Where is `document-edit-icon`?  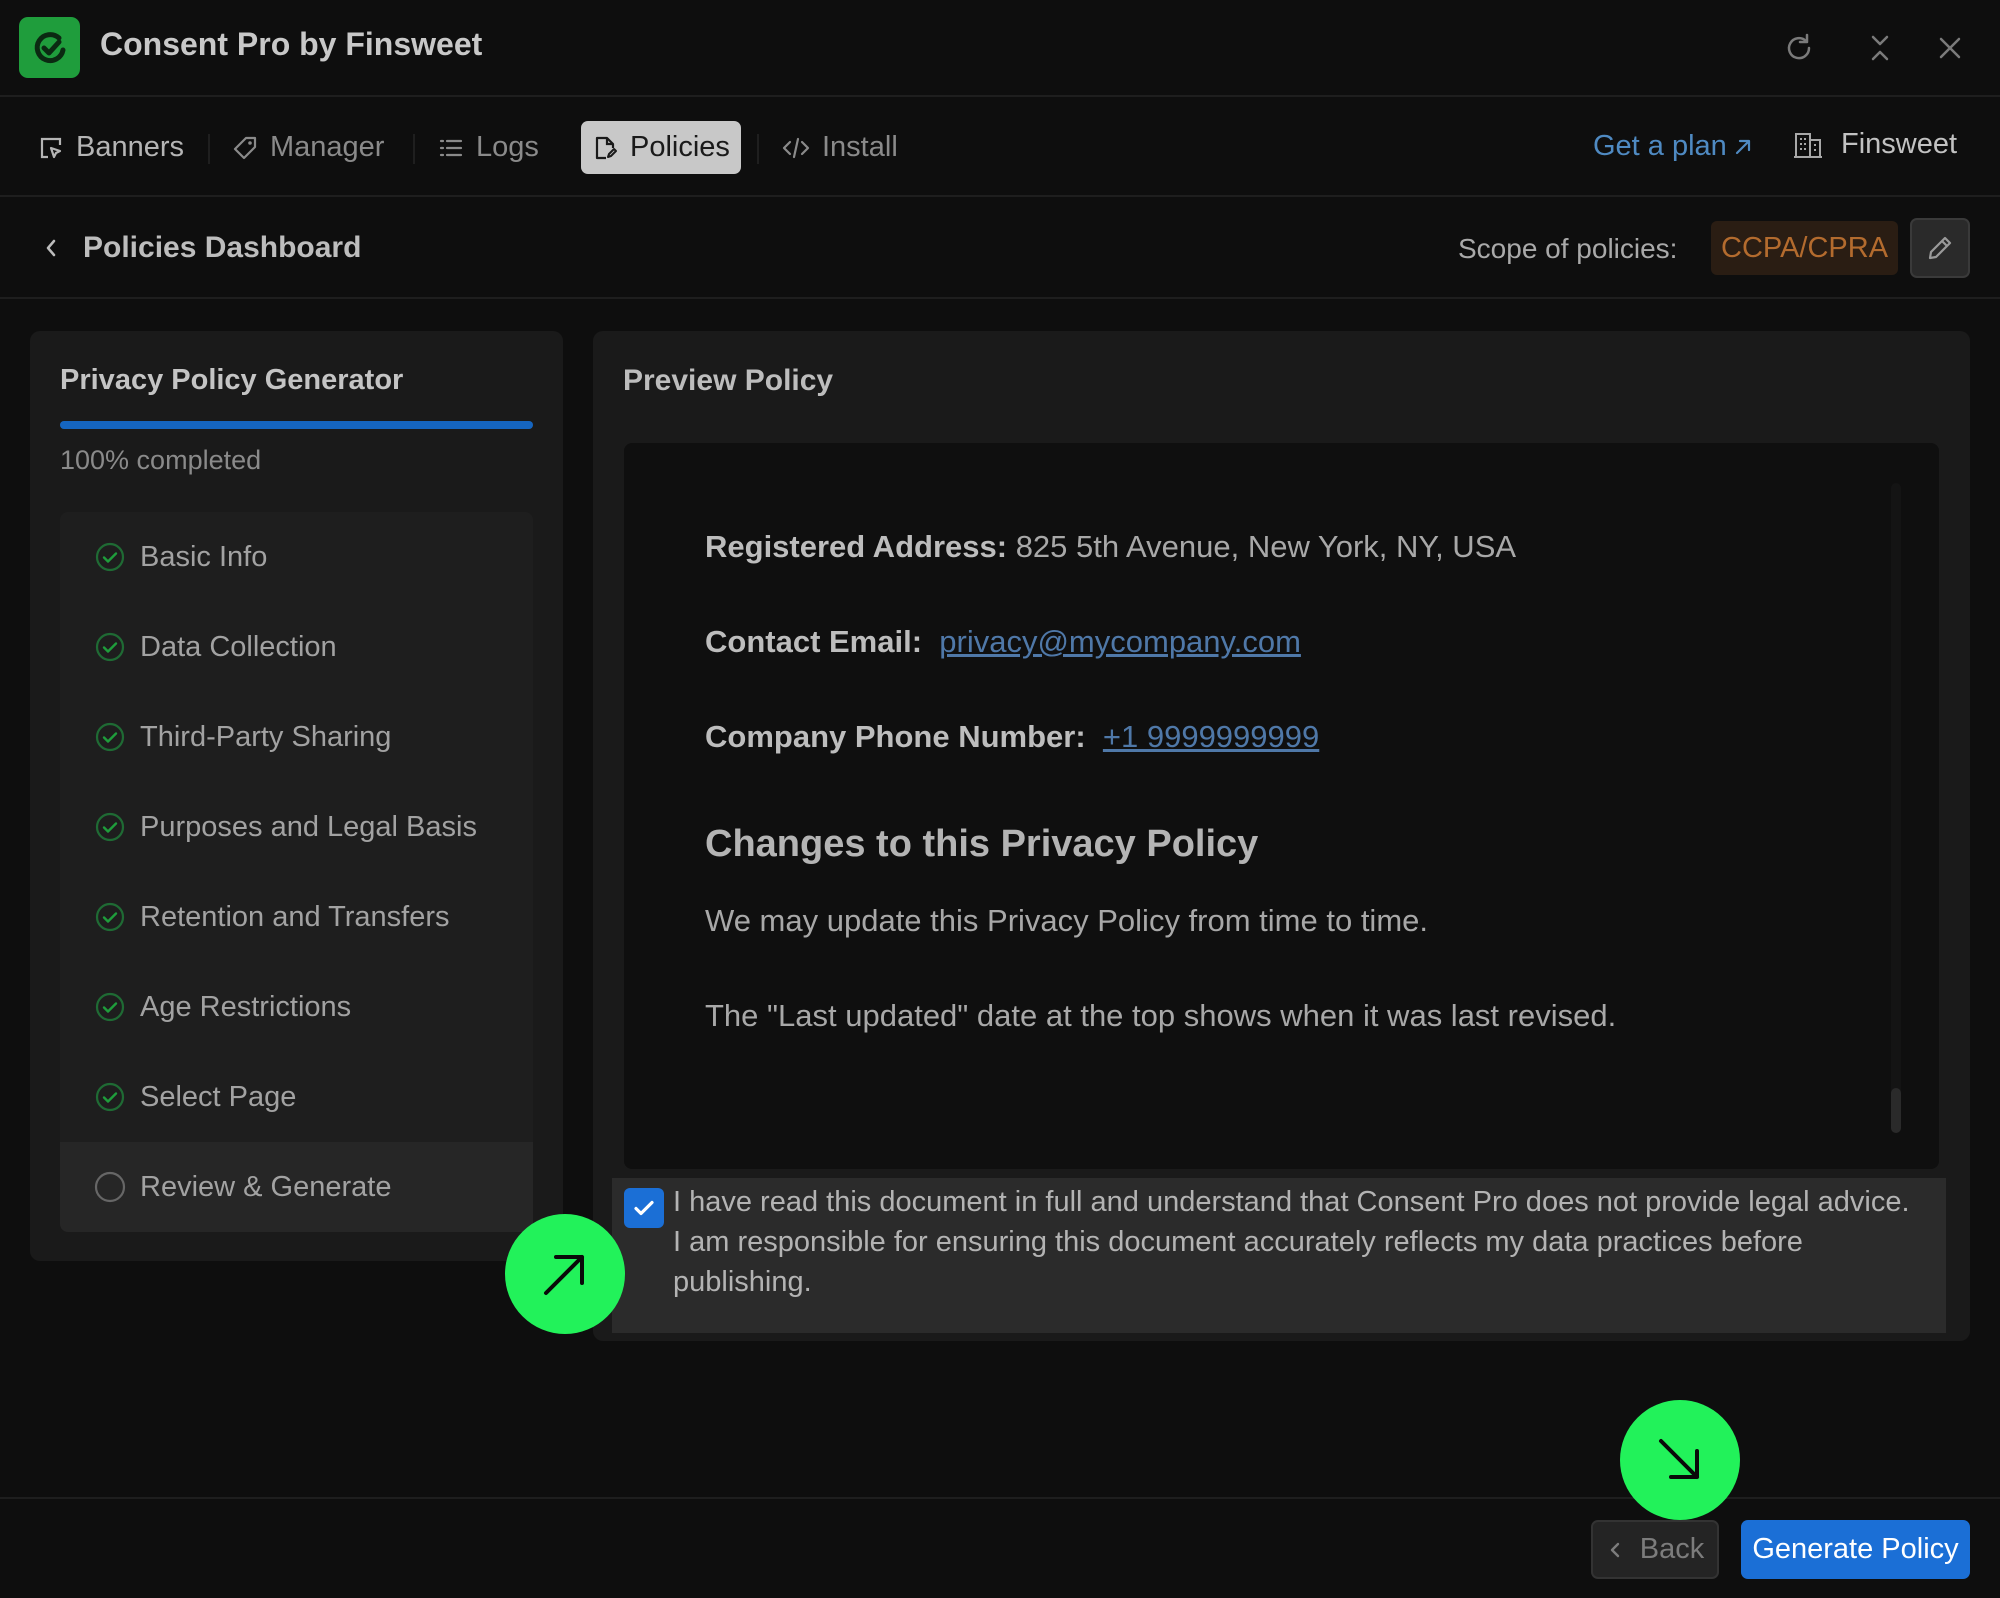 document-edit-icon is located at coordinates (606, 147).